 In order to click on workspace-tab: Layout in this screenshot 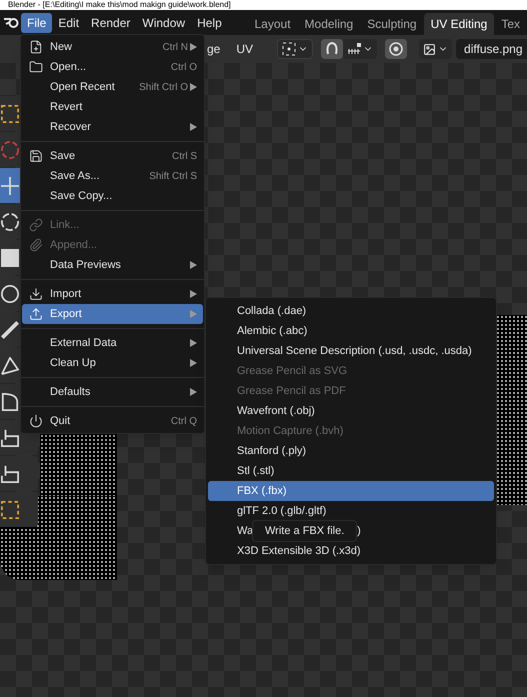, I will do `click(273, 24)`.